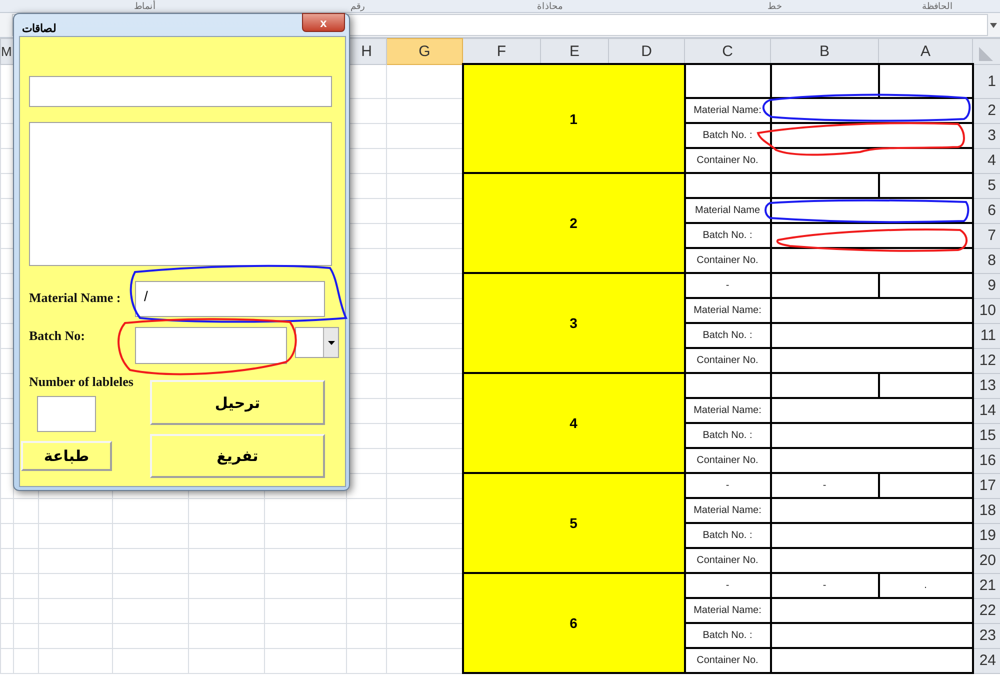 The width and height of the screenshot is (1000, 676). I want to click on ribbon-group-label: خط, so click(775, 6).